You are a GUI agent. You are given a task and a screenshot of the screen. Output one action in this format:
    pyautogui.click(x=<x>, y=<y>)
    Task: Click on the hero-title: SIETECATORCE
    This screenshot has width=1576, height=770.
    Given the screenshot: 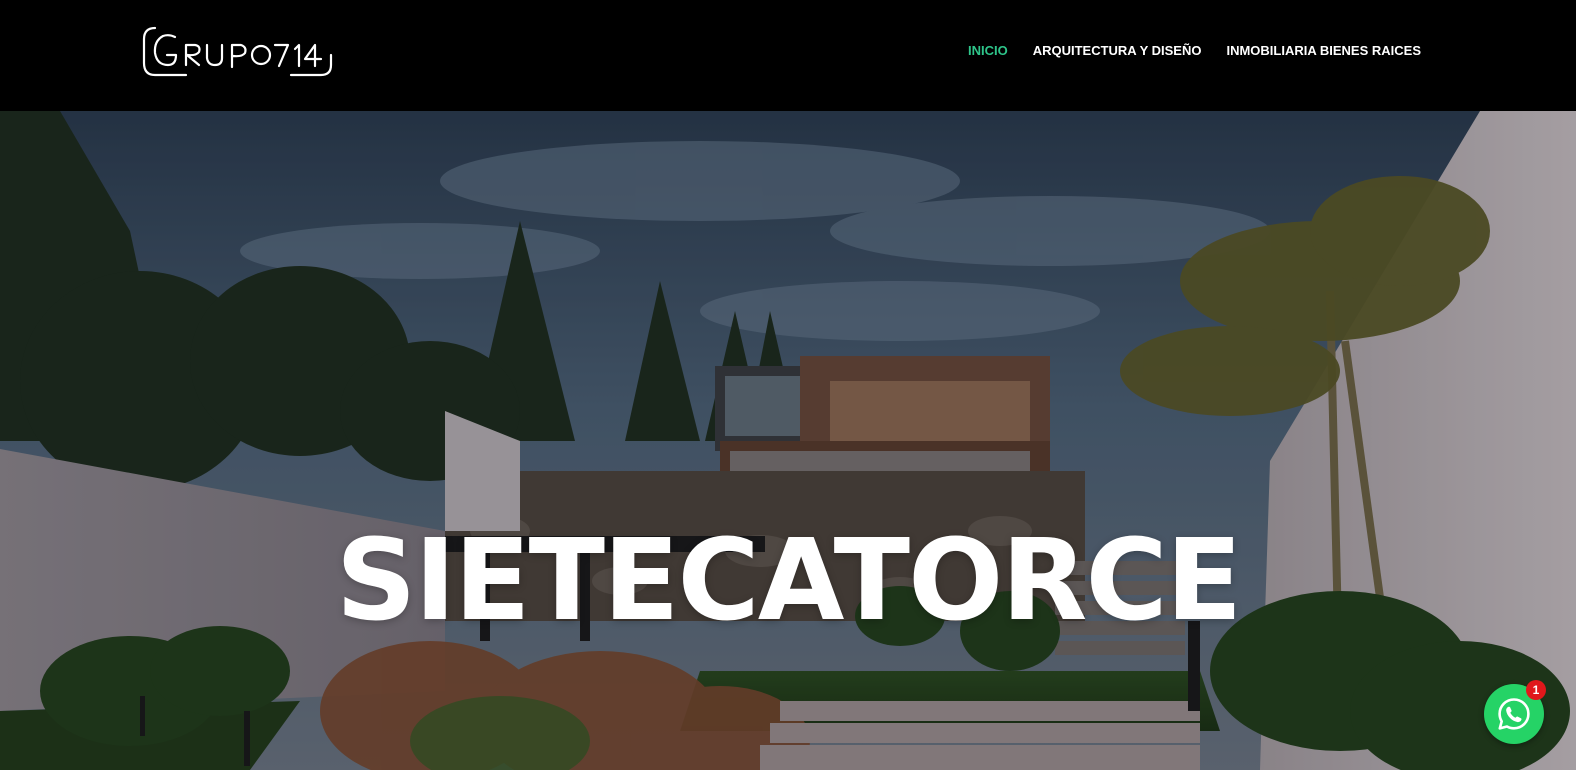 What is the action you would take?
    pyautogui.click(x=788, y=581)
    